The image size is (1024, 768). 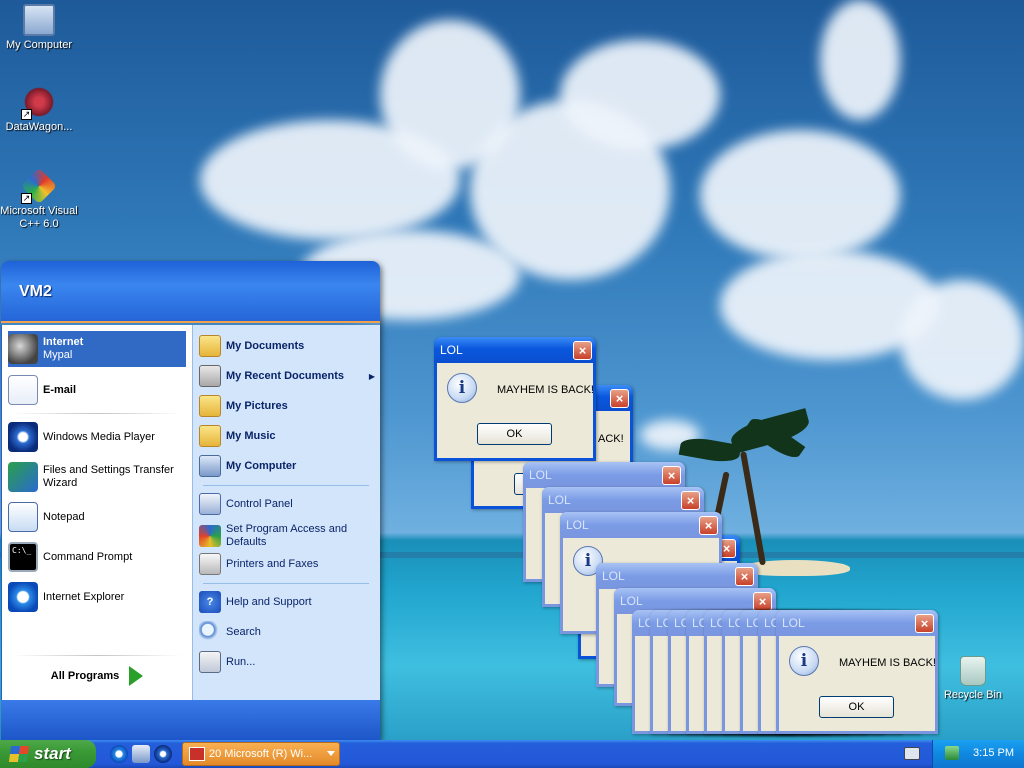 I want to click on setting-printers-faxes: Printers and Faxes, so click(x=287, y=564).